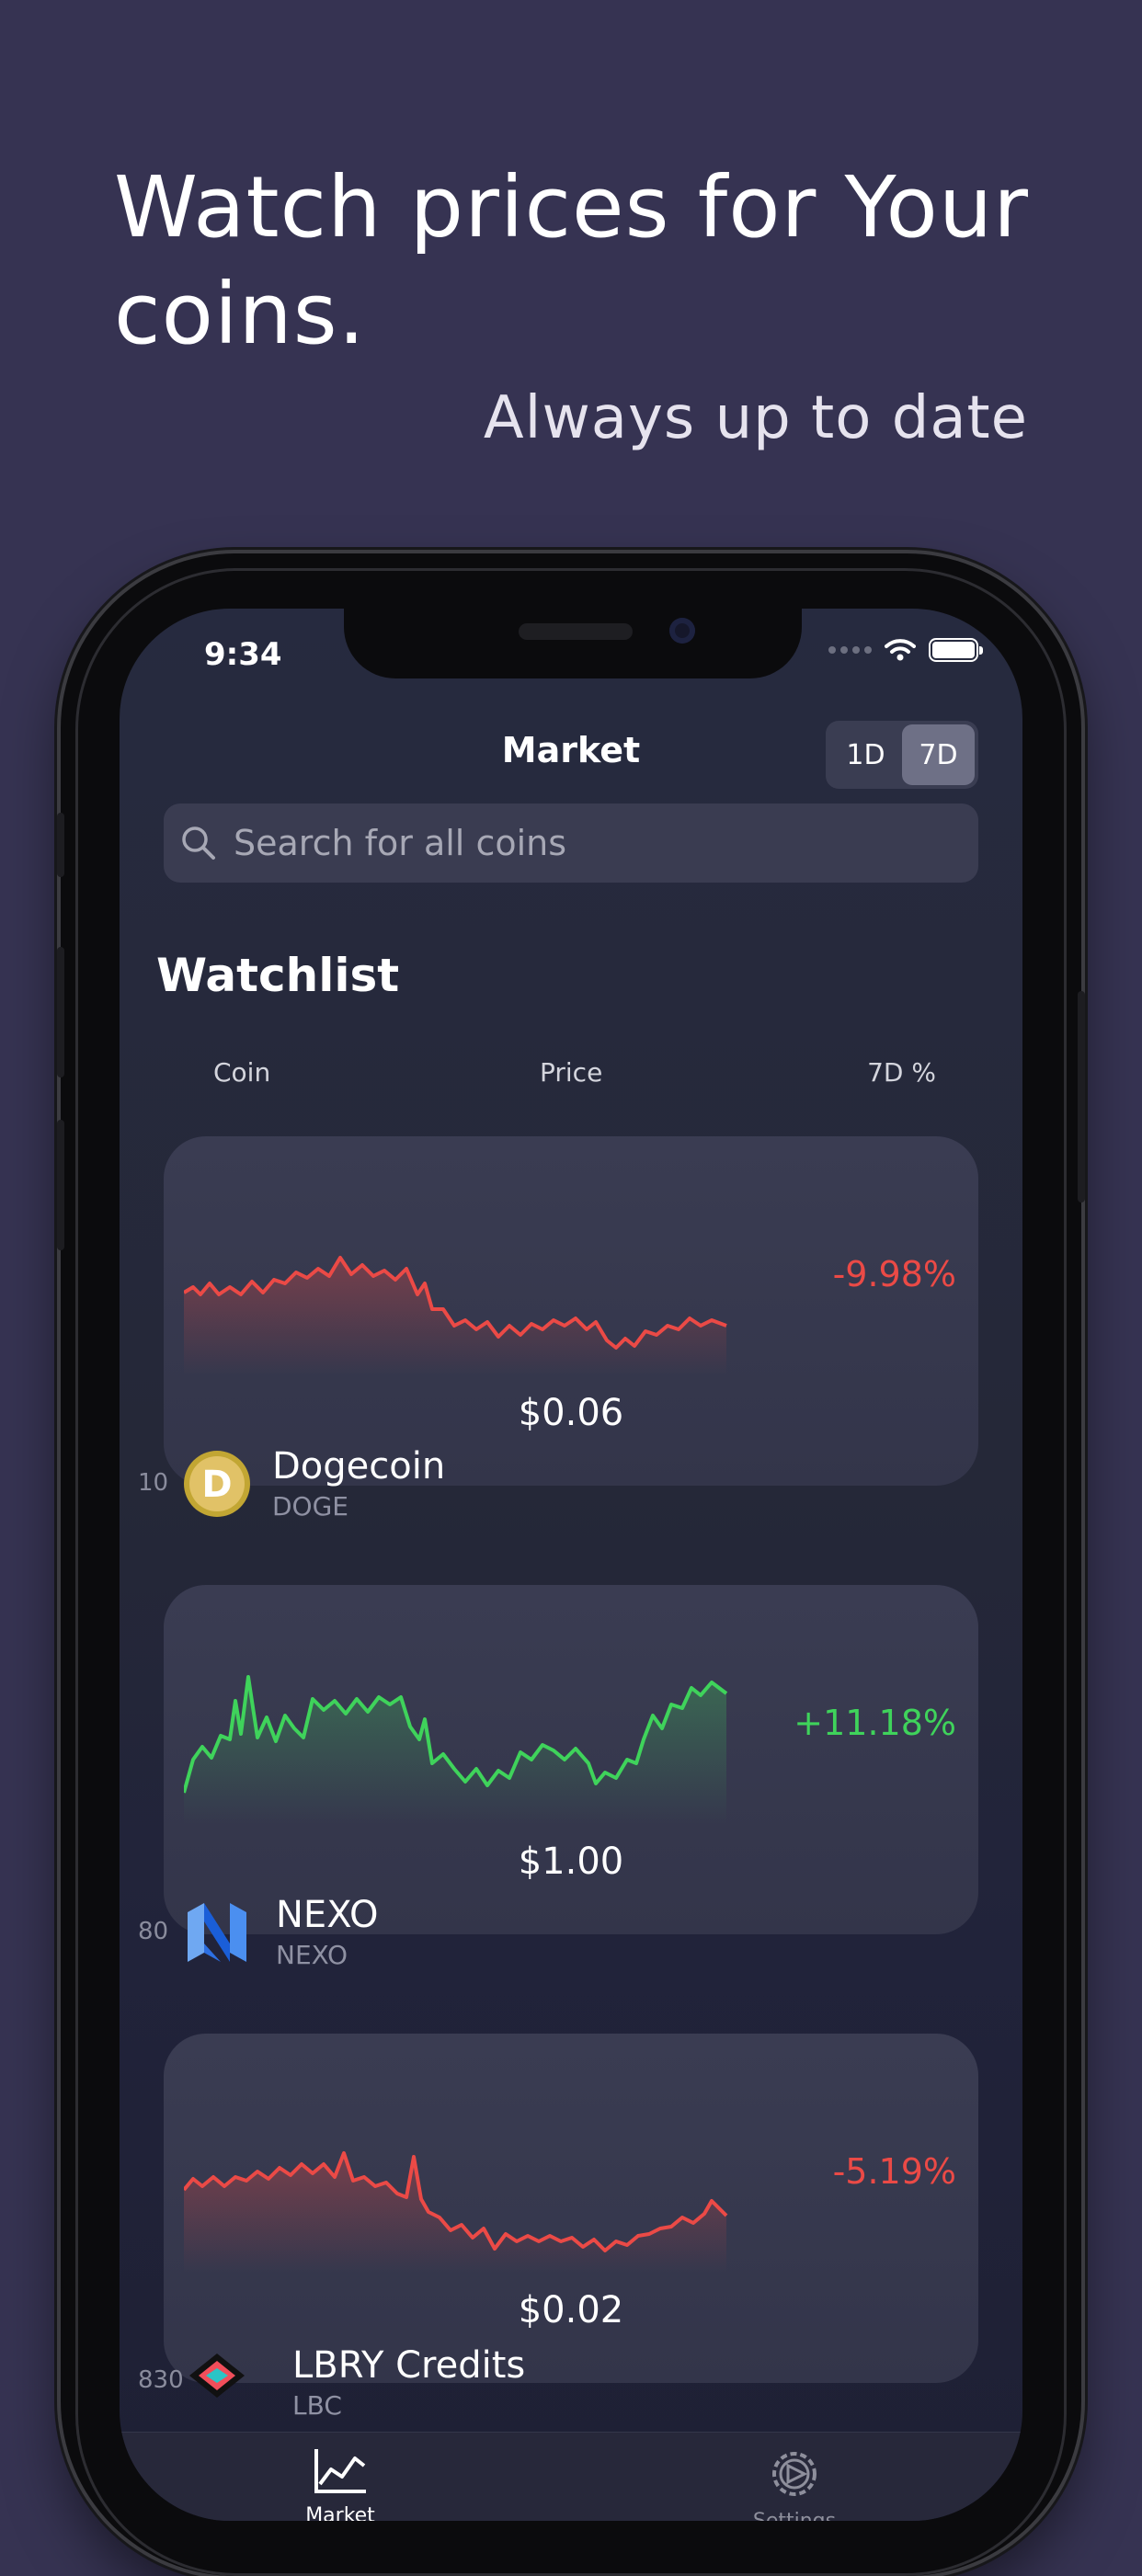  Describe the element at coordinates (571, 260) in the screenshot. I see `promo-headline: Watch prices for Your coins.` at that location.